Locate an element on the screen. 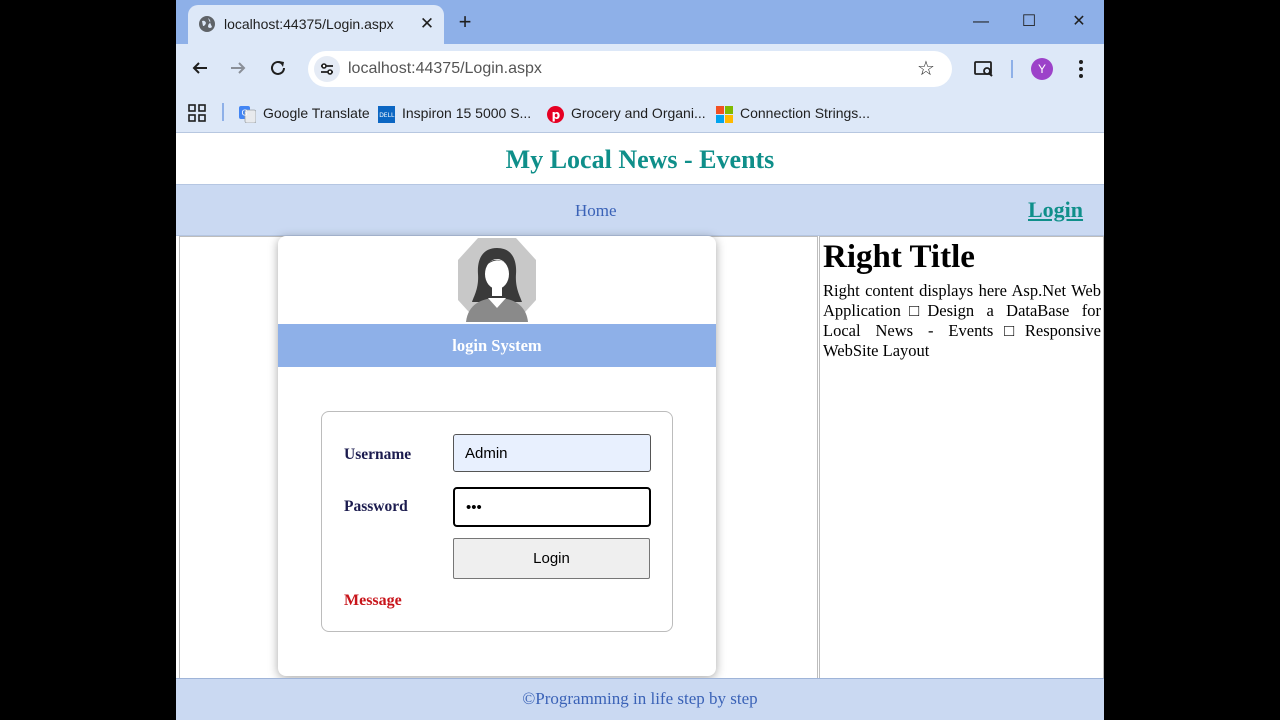 Image resolution: width=1280 pixels, height=720 pixels. toolbar-divider is located at coordinates (1012, 69).